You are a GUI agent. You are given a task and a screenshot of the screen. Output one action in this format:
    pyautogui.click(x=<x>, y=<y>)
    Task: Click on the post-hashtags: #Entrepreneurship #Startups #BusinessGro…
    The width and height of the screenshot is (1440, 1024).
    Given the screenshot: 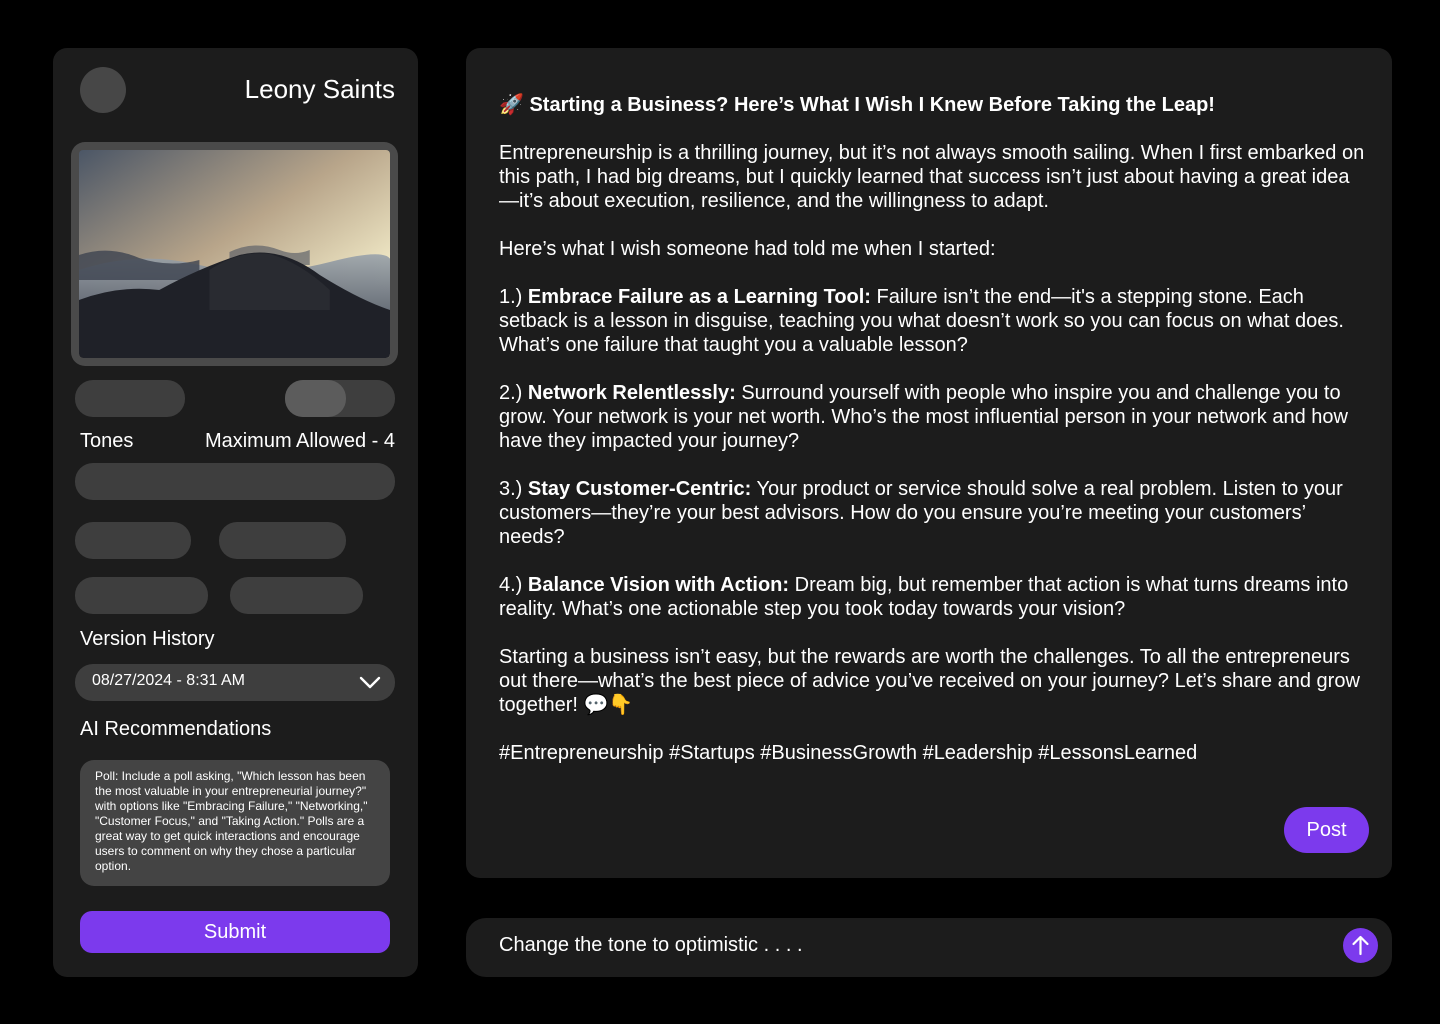 What is the action you would take?
    pyautogui.click(x=848, y=753)
    